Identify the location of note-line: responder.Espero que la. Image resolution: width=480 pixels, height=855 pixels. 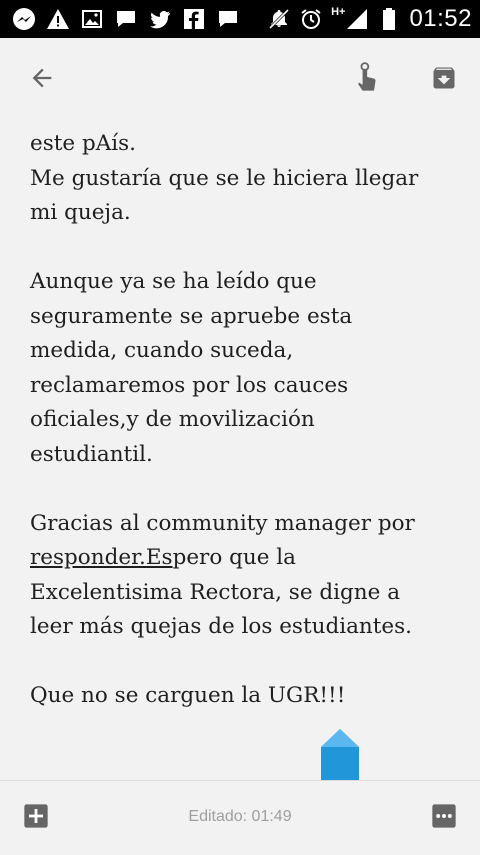
(245, 558).